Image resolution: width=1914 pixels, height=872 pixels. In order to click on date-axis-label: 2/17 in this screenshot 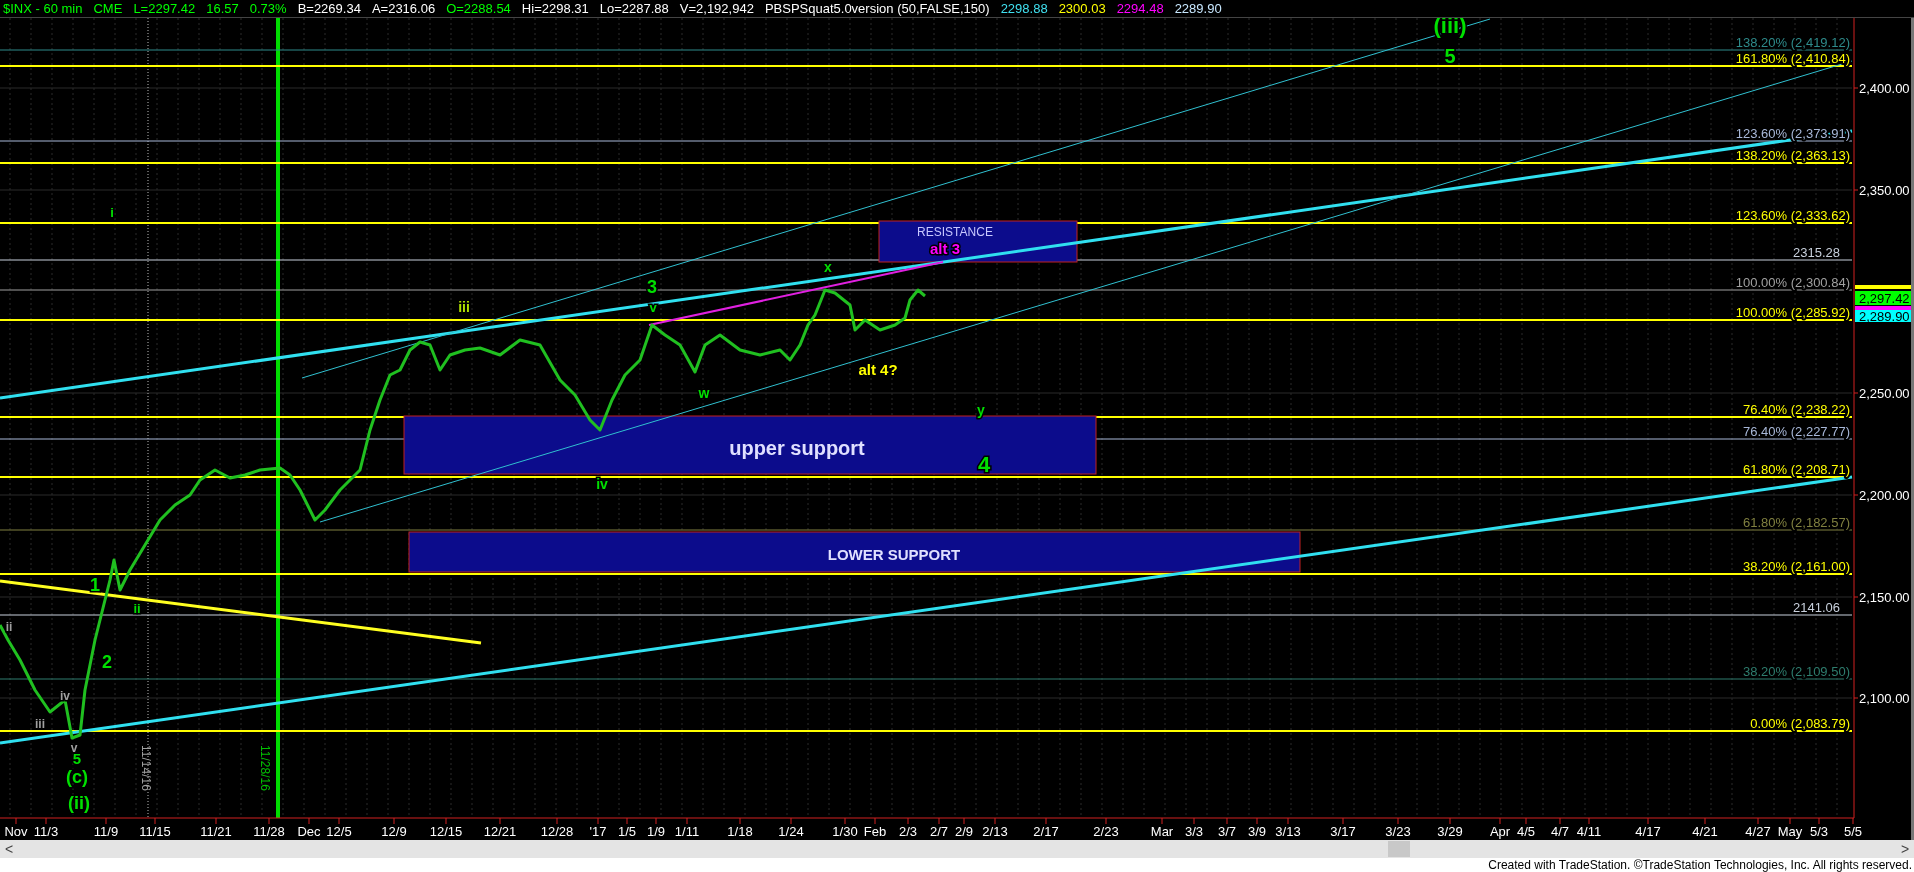, I will do `click(1046, 831)`.